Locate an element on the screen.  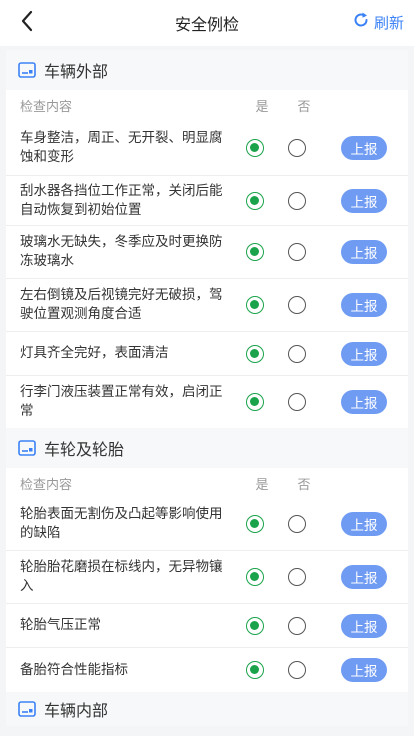
section-title: 车轮及轮胎 is located at coordinates (84, 449).